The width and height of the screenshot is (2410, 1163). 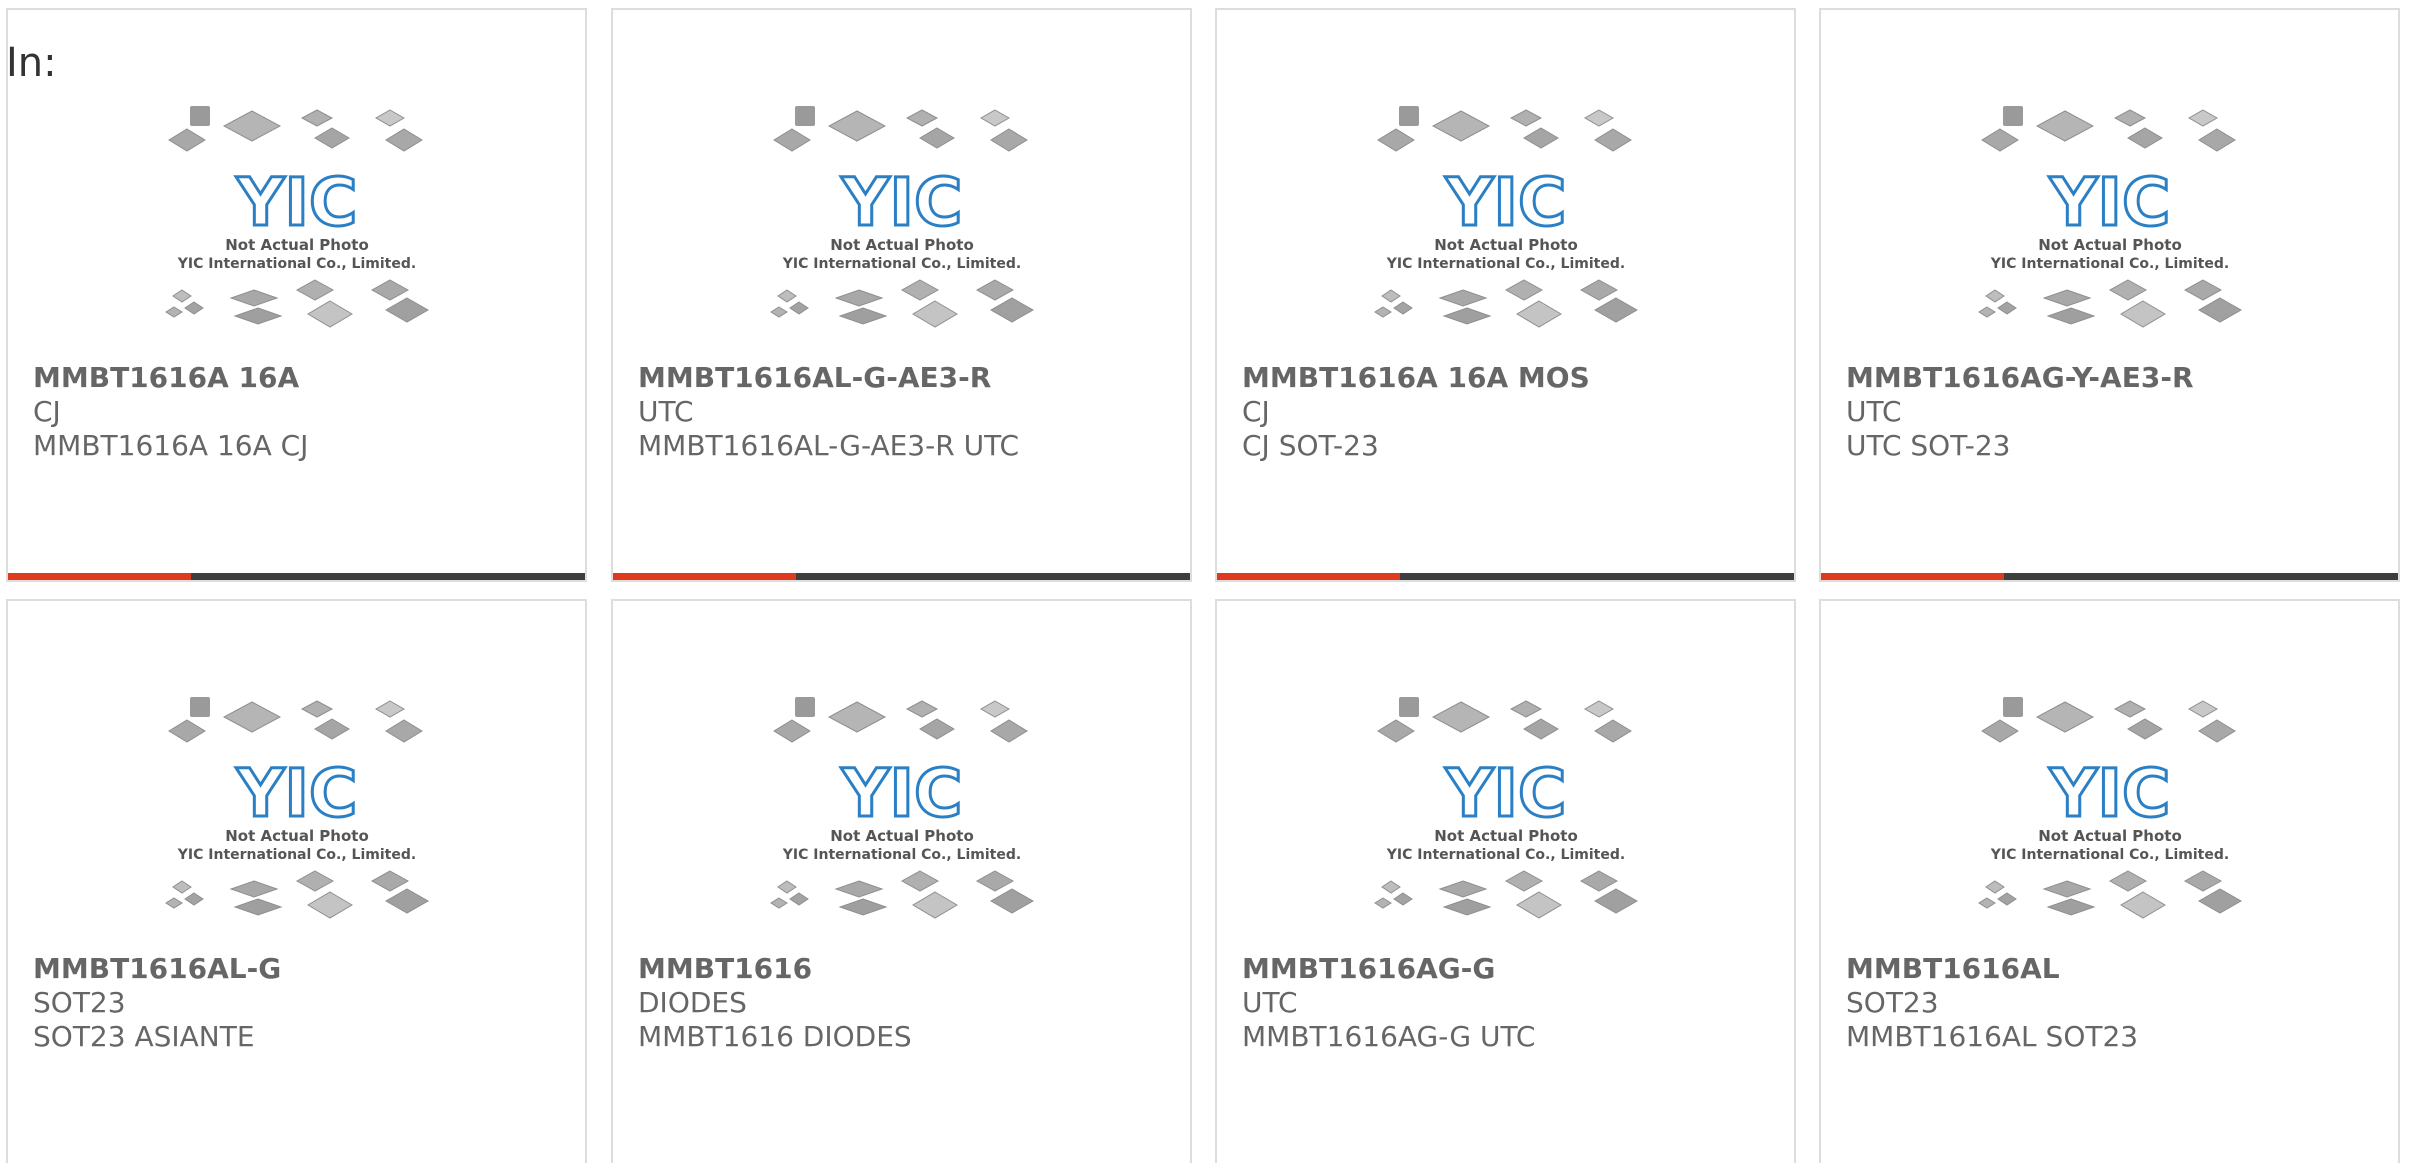 I want to click on product-description: MMBT1616AL SOT23, so click(x=1992, y=1036).